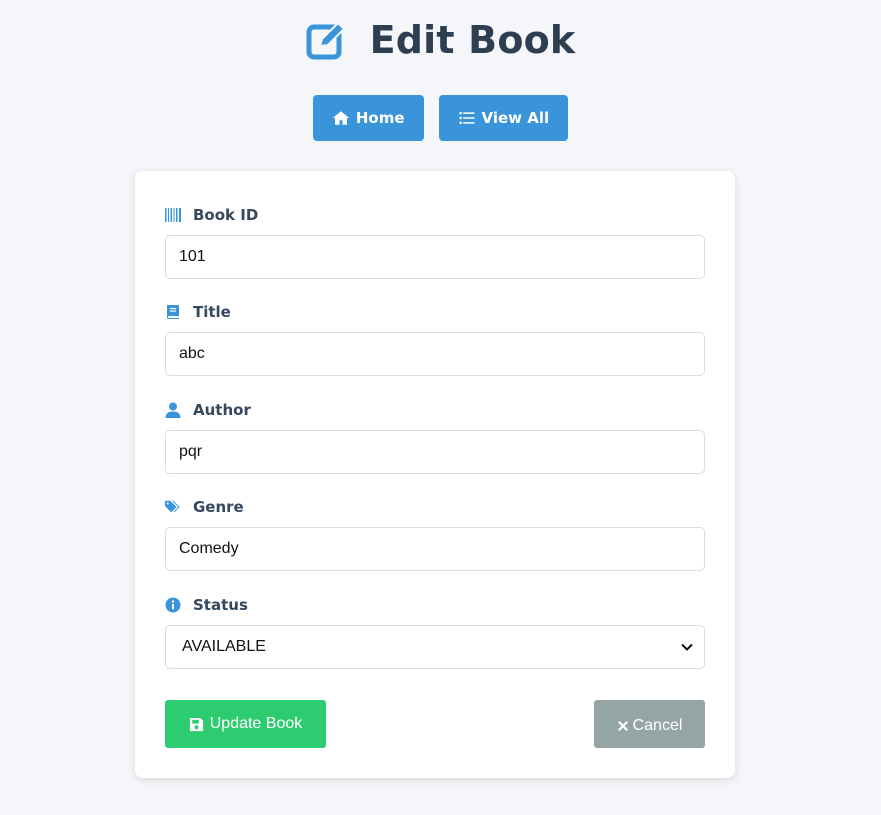 This screenshot has width=881, height=815. I want to click on genre-label: Genre, so click(435, 507).